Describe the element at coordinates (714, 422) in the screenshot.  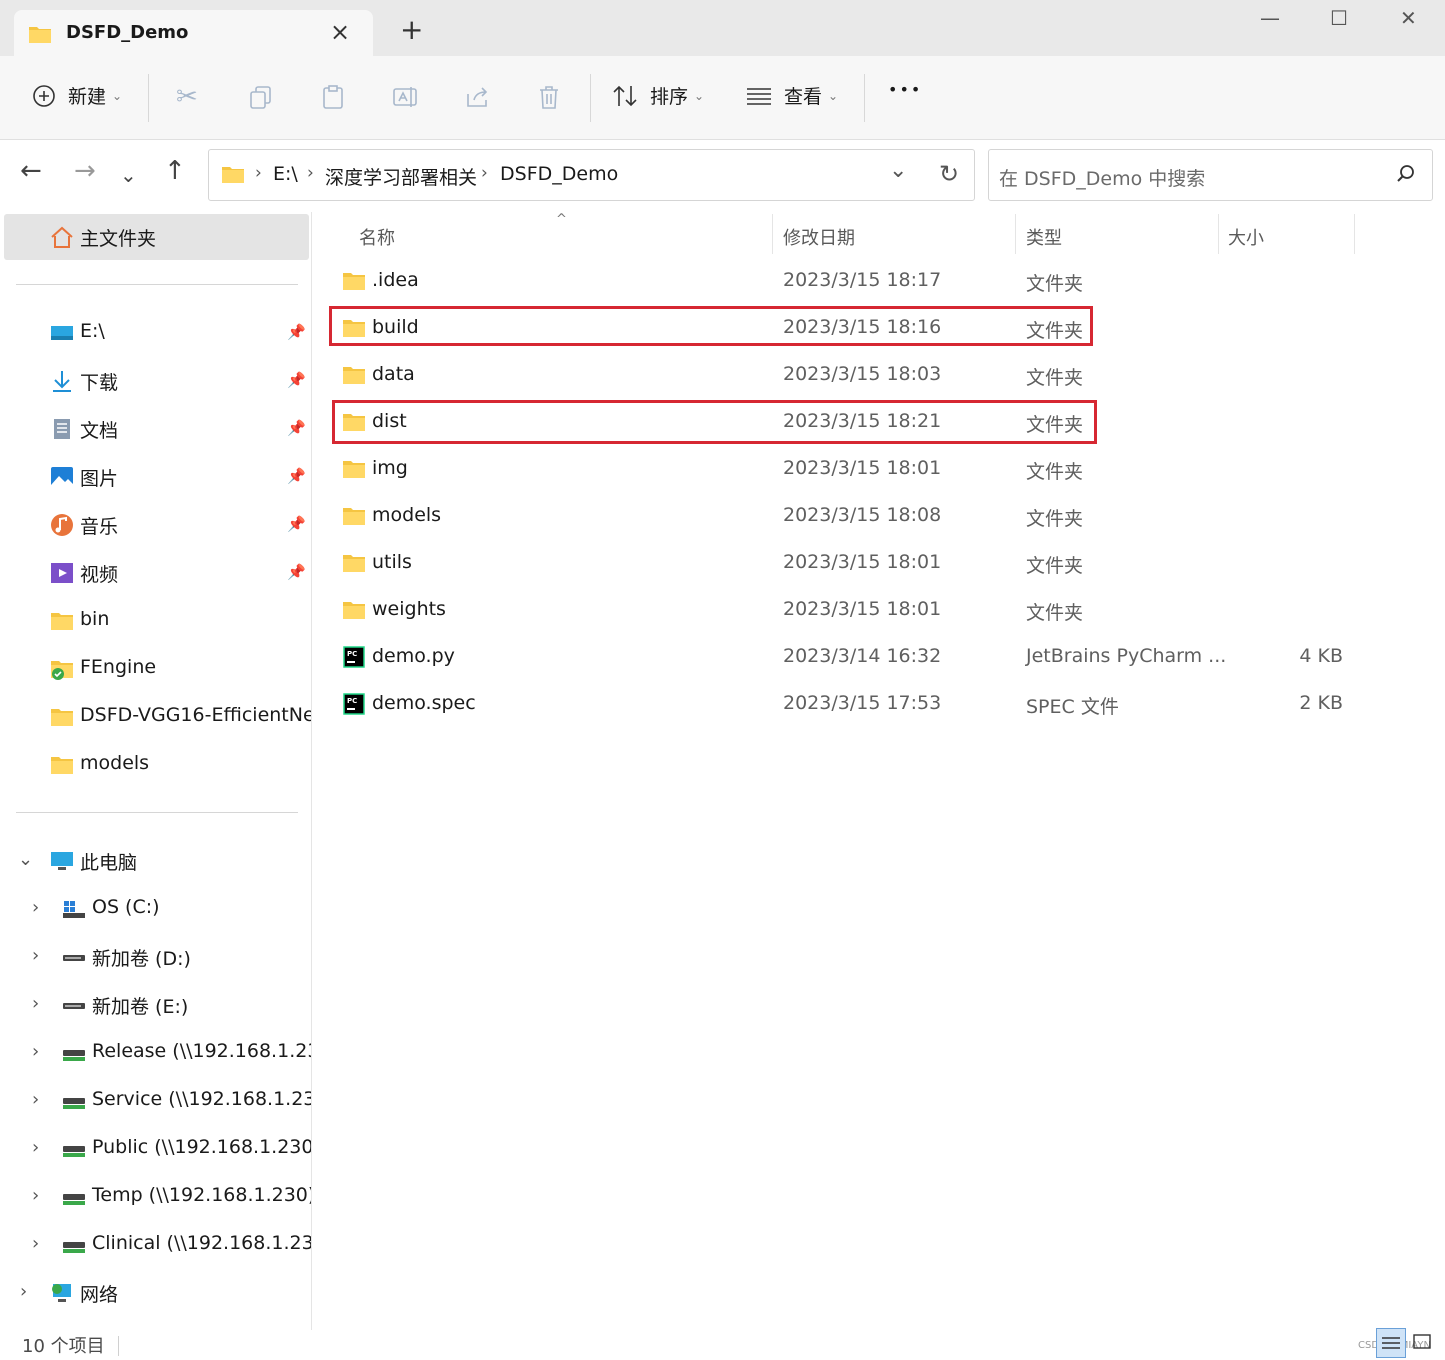
I see `highlight-box` at that location.